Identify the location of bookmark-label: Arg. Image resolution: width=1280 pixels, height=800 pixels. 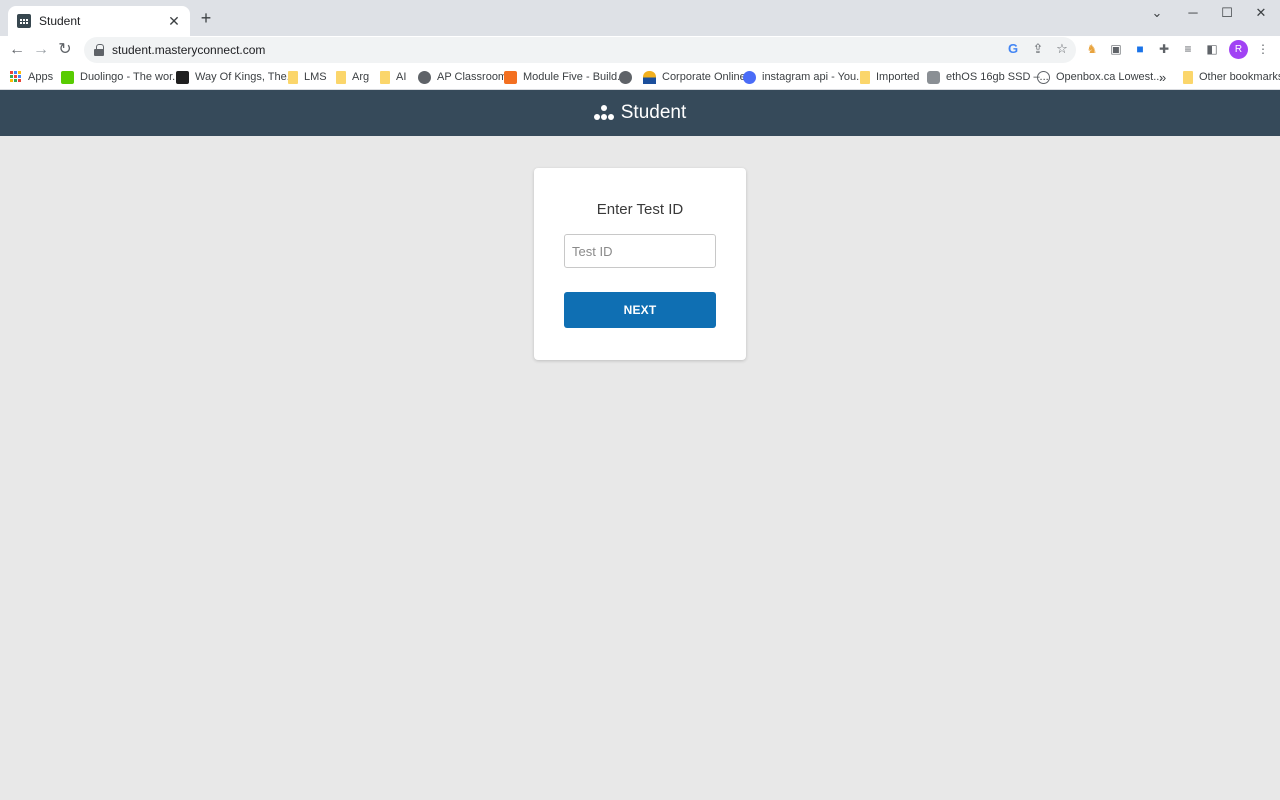
(361, 77).